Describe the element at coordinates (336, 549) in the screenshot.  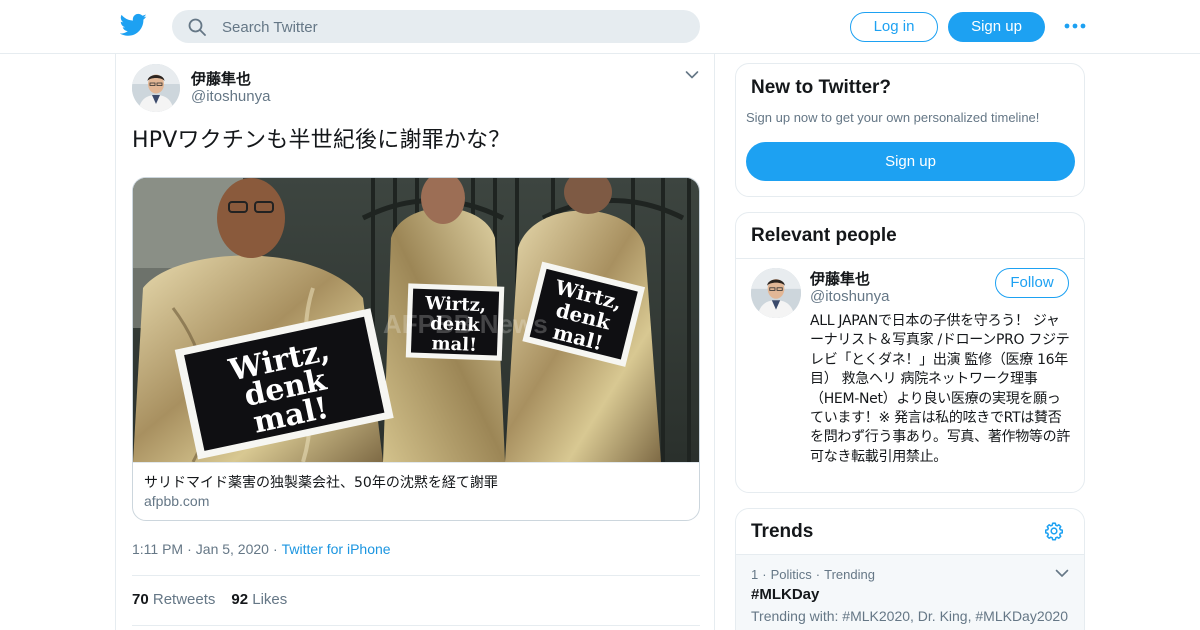
I see `tweet-source-link: Twitter for iPhone` at that location.